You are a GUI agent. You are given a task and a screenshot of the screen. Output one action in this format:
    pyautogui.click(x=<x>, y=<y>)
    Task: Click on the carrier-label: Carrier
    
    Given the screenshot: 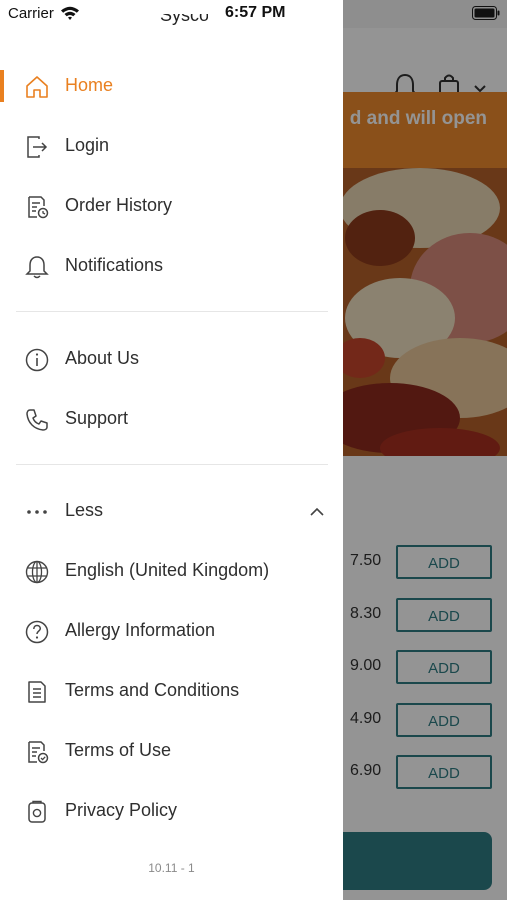 What is the action you would take?
    pyautogui.click(x=31, y=13)
    